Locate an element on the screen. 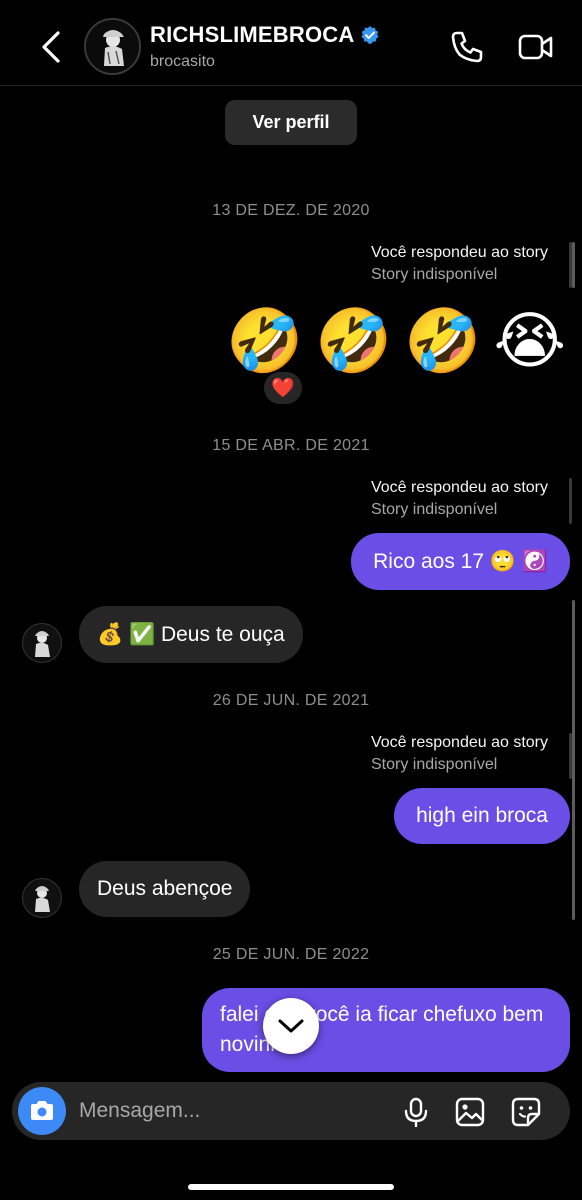  home-indicator is located at coordinates (291, 1187).